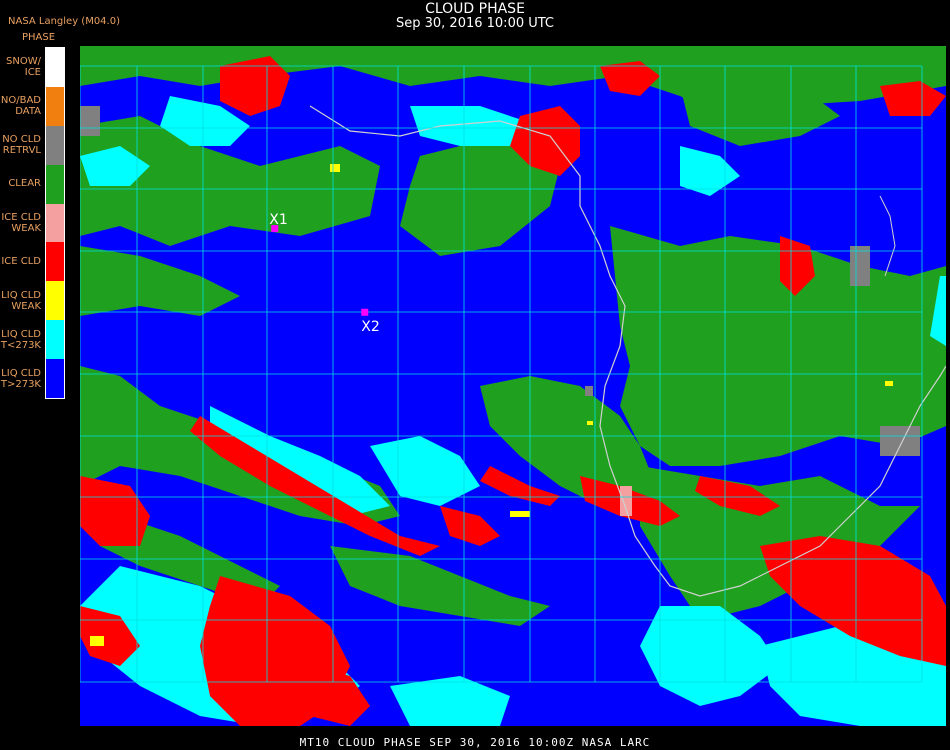  I want to click on legend-item-label: CLEAR, so click(20, 183).